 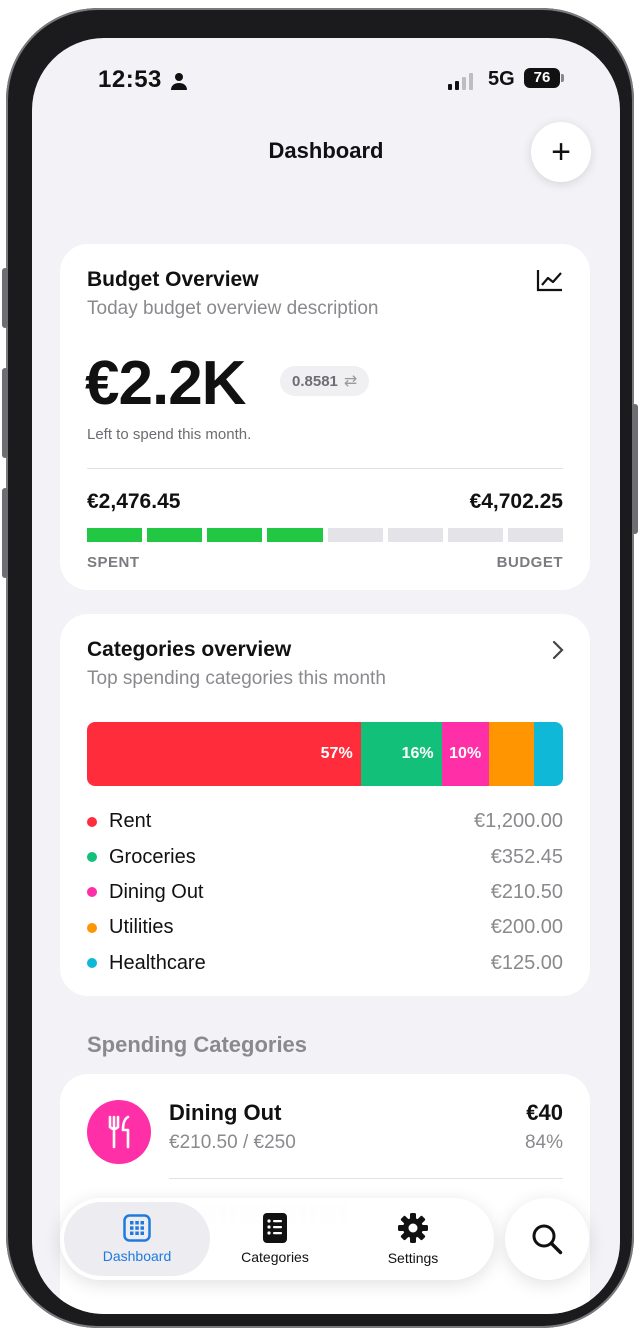 I want to click on category-share-segment: 10%, so click(x=465, y=754).